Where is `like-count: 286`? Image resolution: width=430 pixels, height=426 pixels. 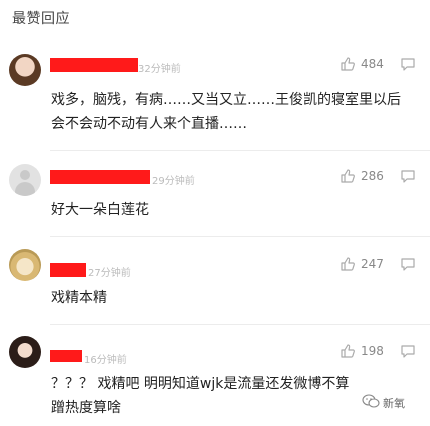 like-count: 286 is located at coordinates (372, 176).